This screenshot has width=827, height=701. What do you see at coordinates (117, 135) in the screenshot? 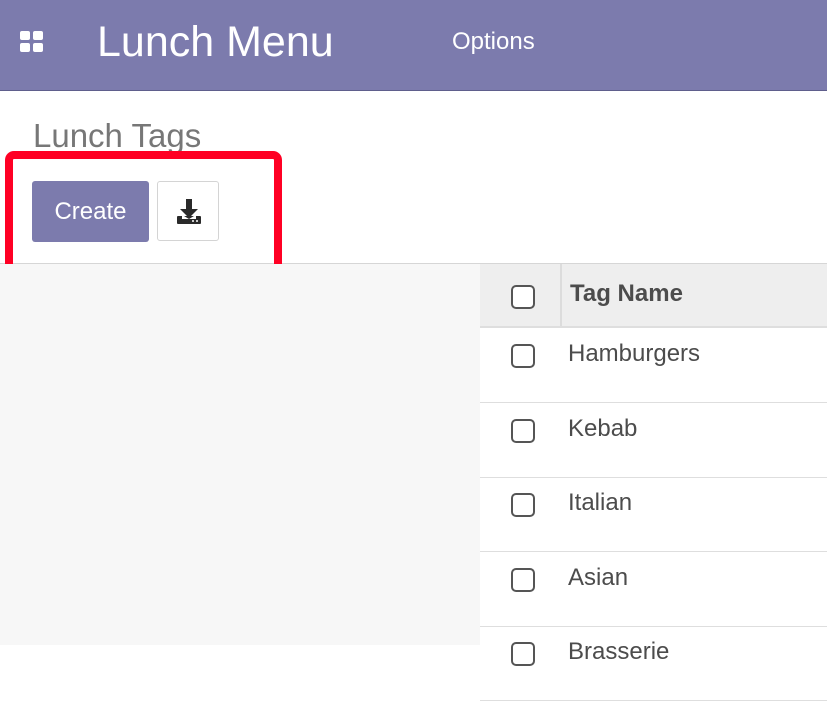
I see `breadcrumb: Lunch Tags` at bounding box center [117, 135].